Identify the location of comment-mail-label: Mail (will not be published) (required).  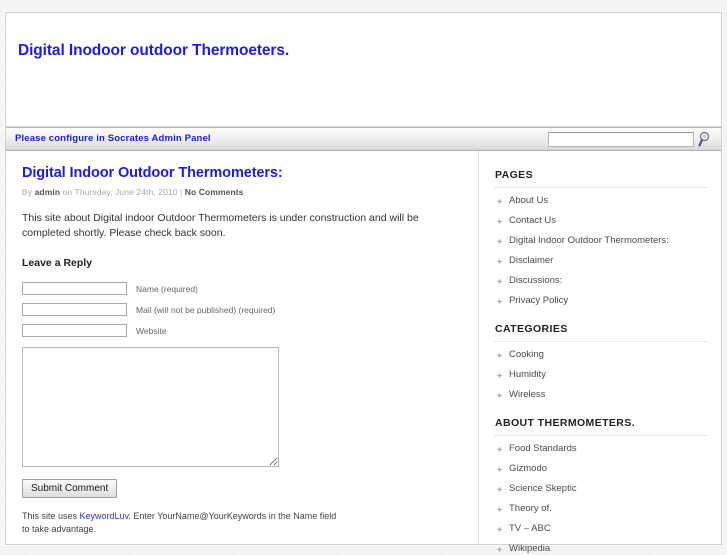
(206, 309).